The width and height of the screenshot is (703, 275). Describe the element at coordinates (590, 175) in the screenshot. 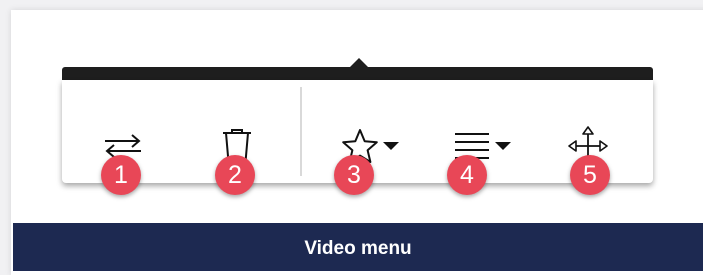

I see `callout-badge-5: 5` at that location.